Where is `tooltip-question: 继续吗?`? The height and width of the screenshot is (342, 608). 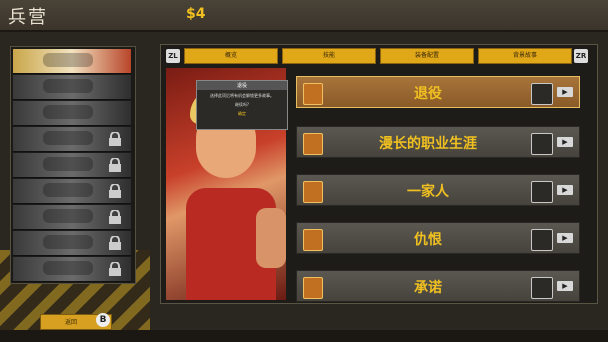
tooltip-question: 继续吗? is located at coordinates (242, 104).